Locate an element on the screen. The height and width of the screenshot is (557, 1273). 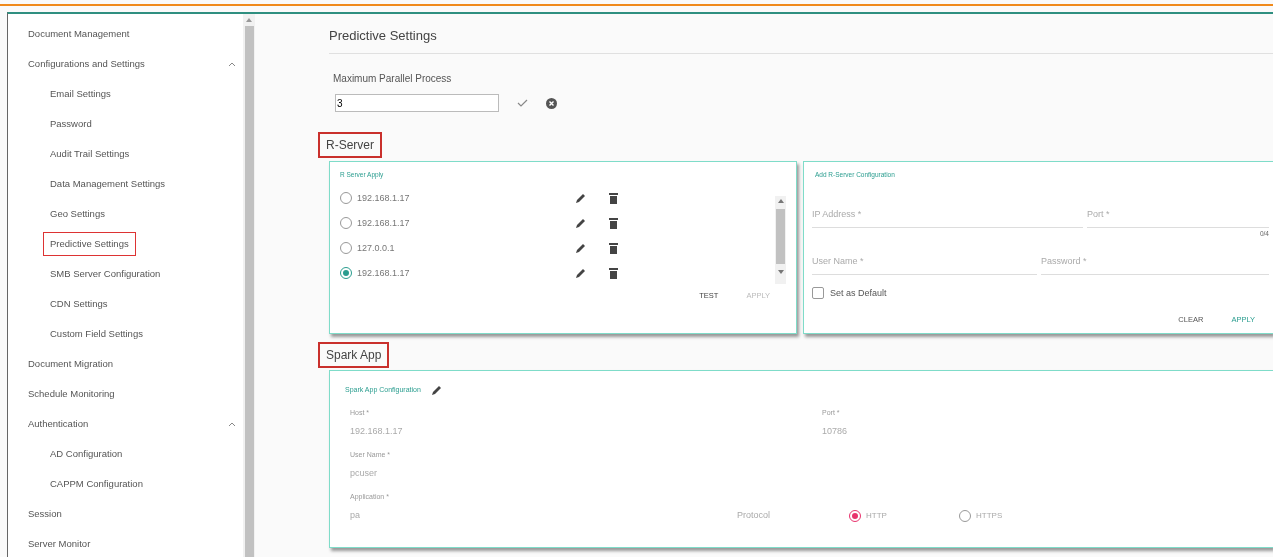
sidebar-item: Audit Trail Settings is located at coordinates (90, 154).